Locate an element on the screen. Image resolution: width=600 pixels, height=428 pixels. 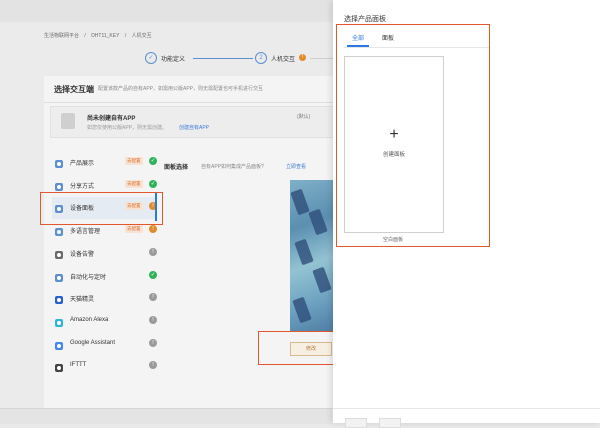
breadcrumb-item-product: DHT11_KEY is located at coordinates (105, 36).